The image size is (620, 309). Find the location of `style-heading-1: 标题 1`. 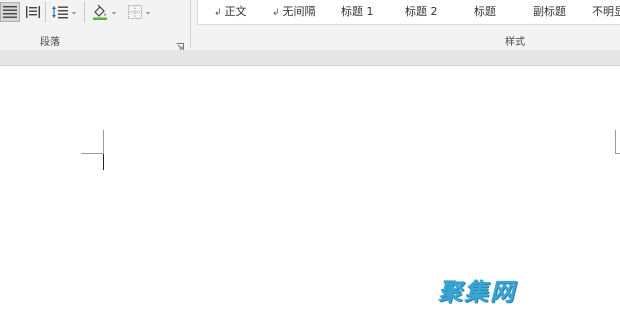

style-heading-1: 标题 1 is located at coordinates (357, 11).